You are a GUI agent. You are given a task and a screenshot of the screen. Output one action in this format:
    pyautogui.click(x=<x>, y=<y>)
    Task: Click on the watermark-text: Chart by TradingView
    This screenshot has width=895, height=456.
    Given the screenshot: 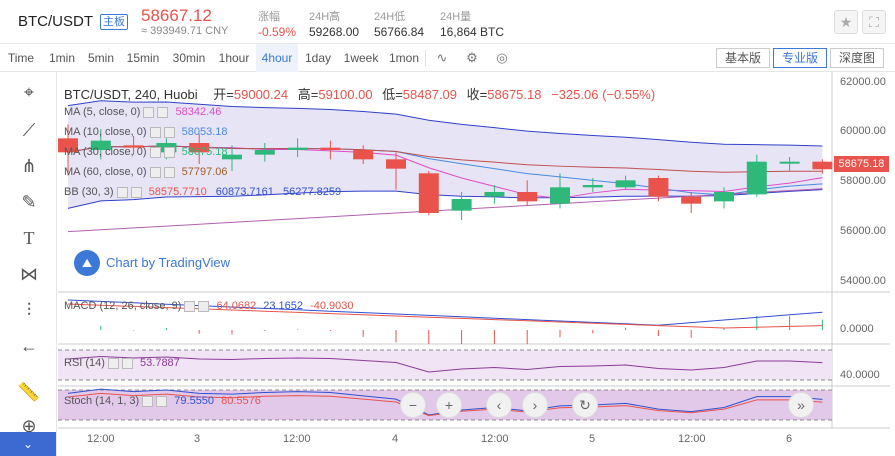 What is the action you would take?
    pyautogui.click(x=168, y=262)
    